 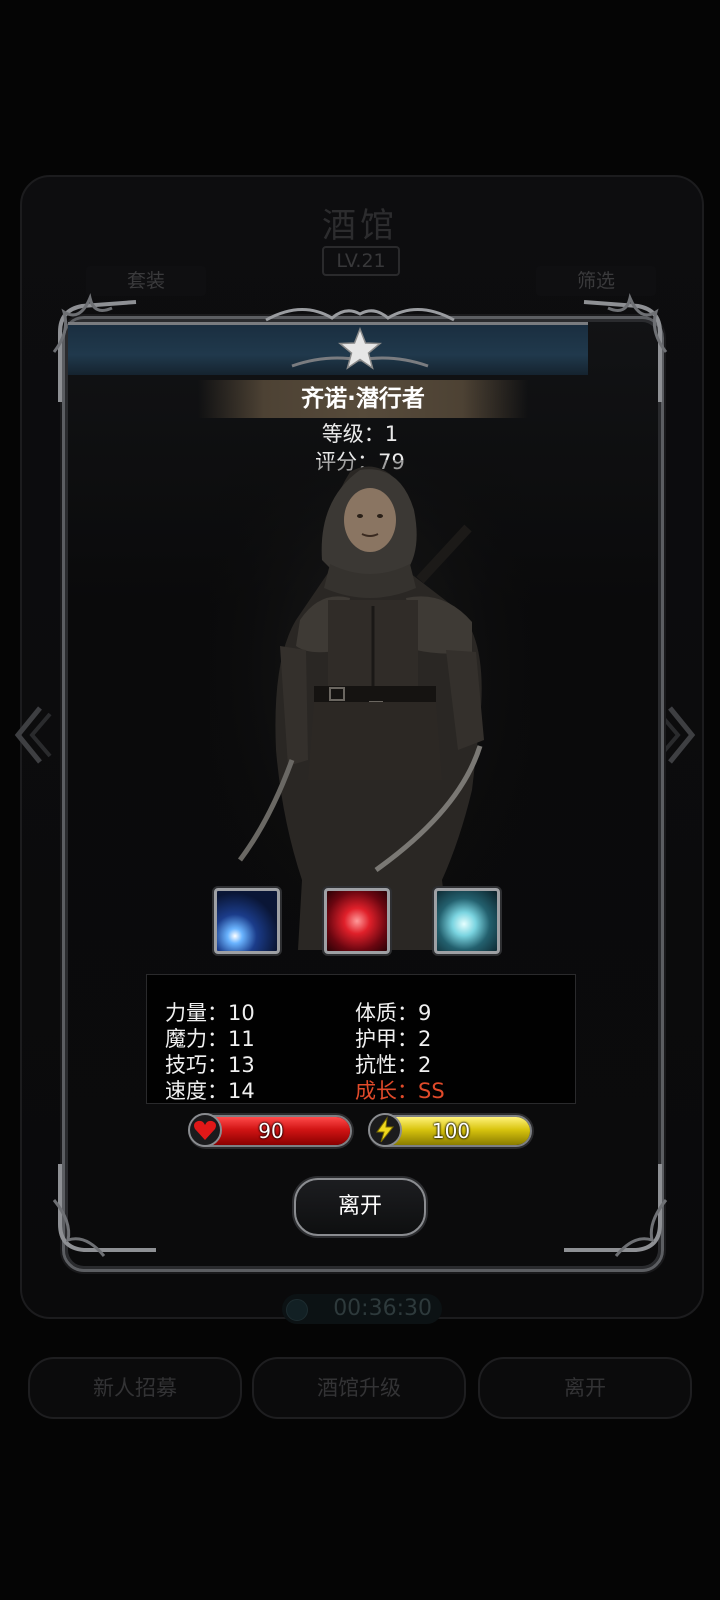 I want to click on previous-hero-arrow-icon, so click(x=32, y=735).